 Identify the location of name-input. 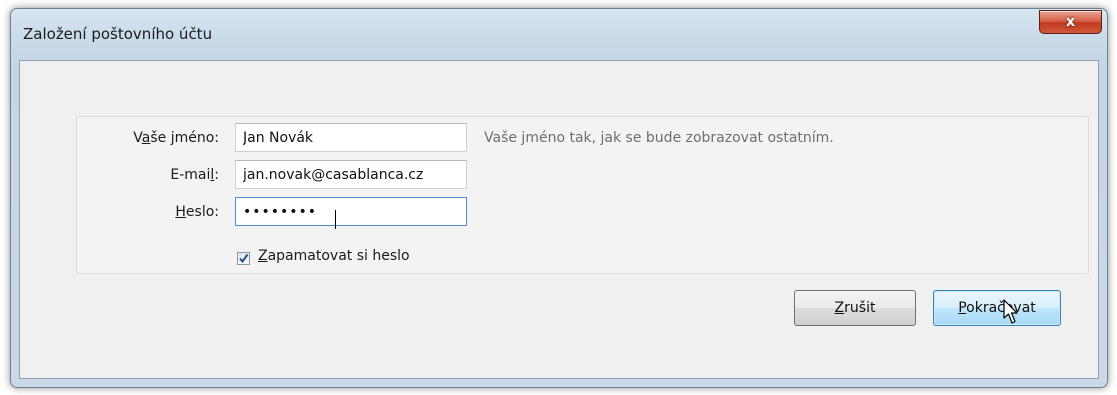
(351, 137).